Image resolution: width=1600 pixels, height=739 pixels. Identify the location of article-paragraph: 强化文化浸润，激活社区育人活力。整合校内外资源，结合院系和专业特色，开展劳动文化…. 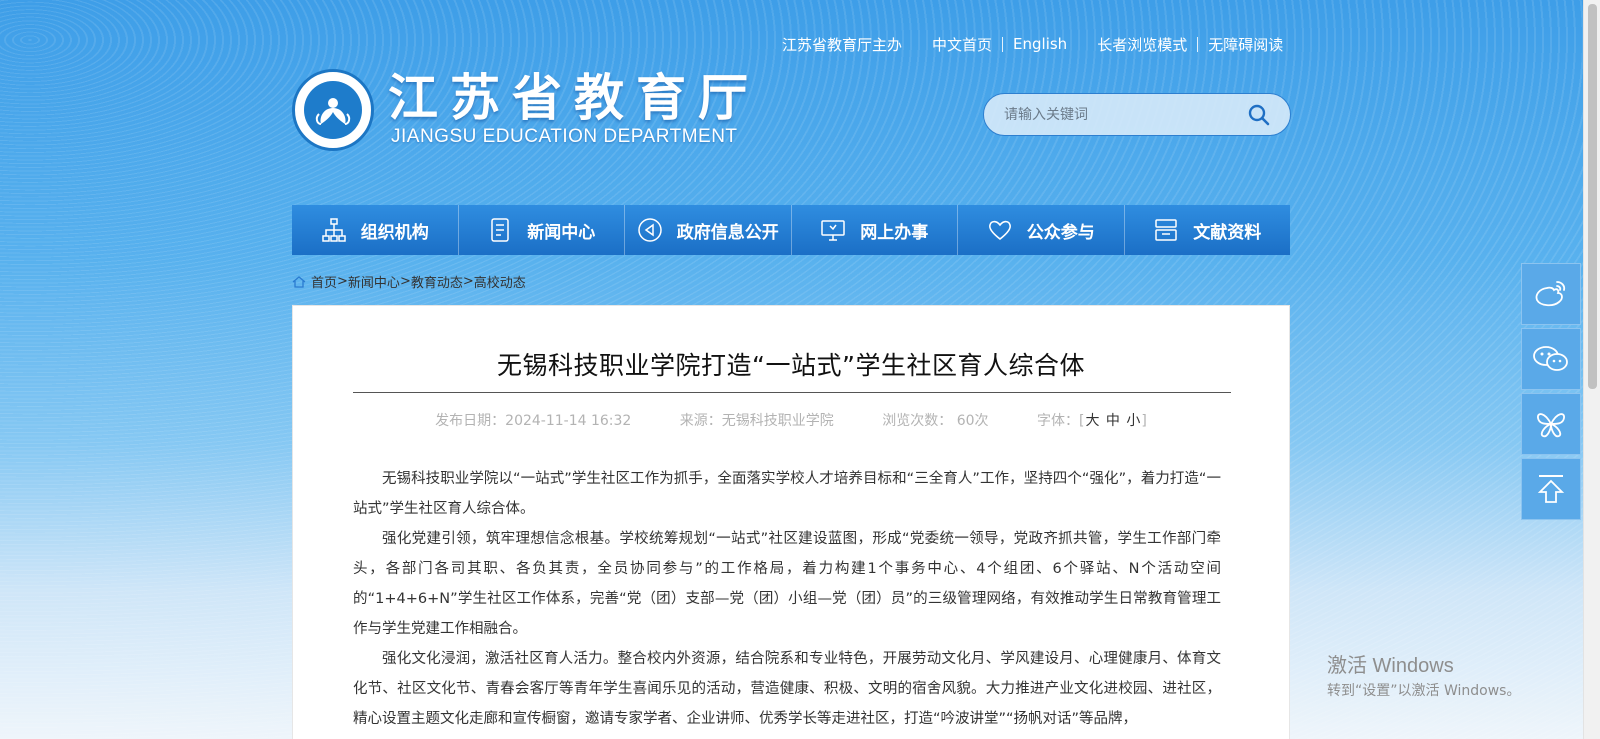
(787, 689).